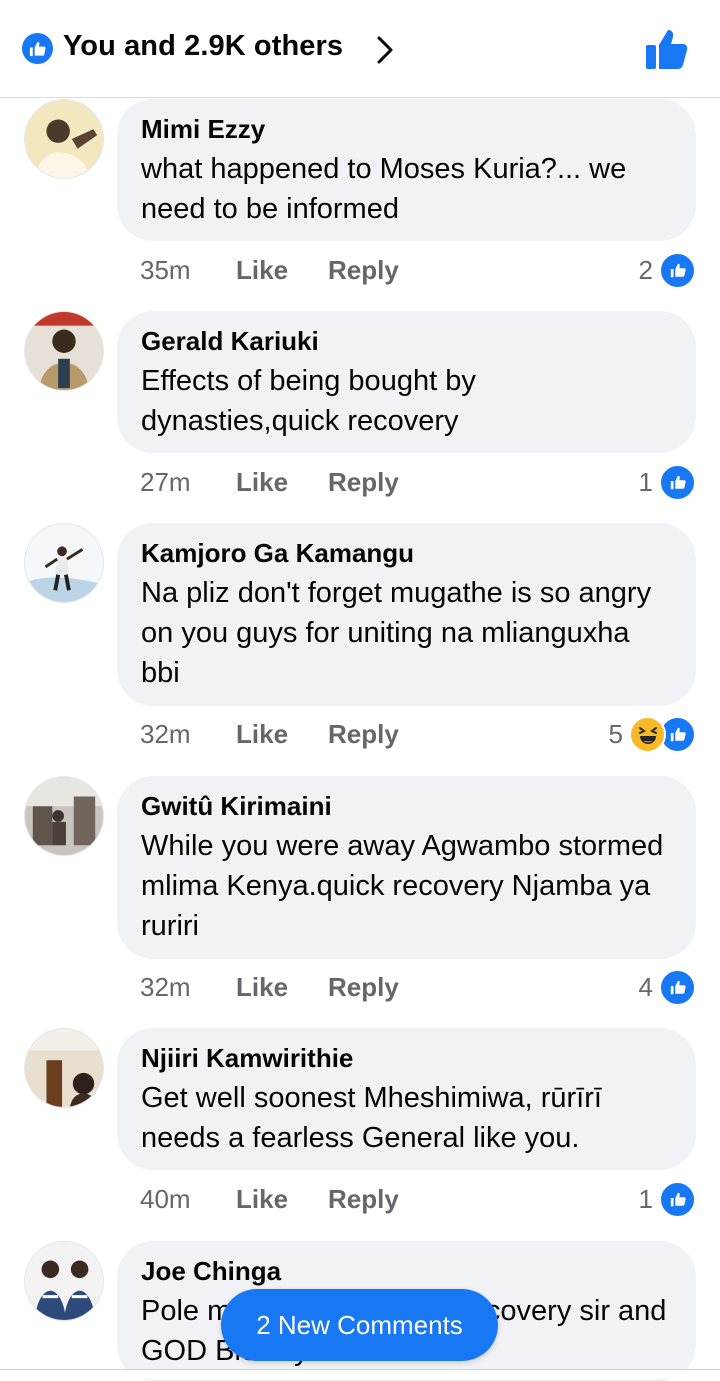  Describe the element at coordinates (359, 1325) in the screenshot. I see `new-comments-button: 2 New Comments` at that location.